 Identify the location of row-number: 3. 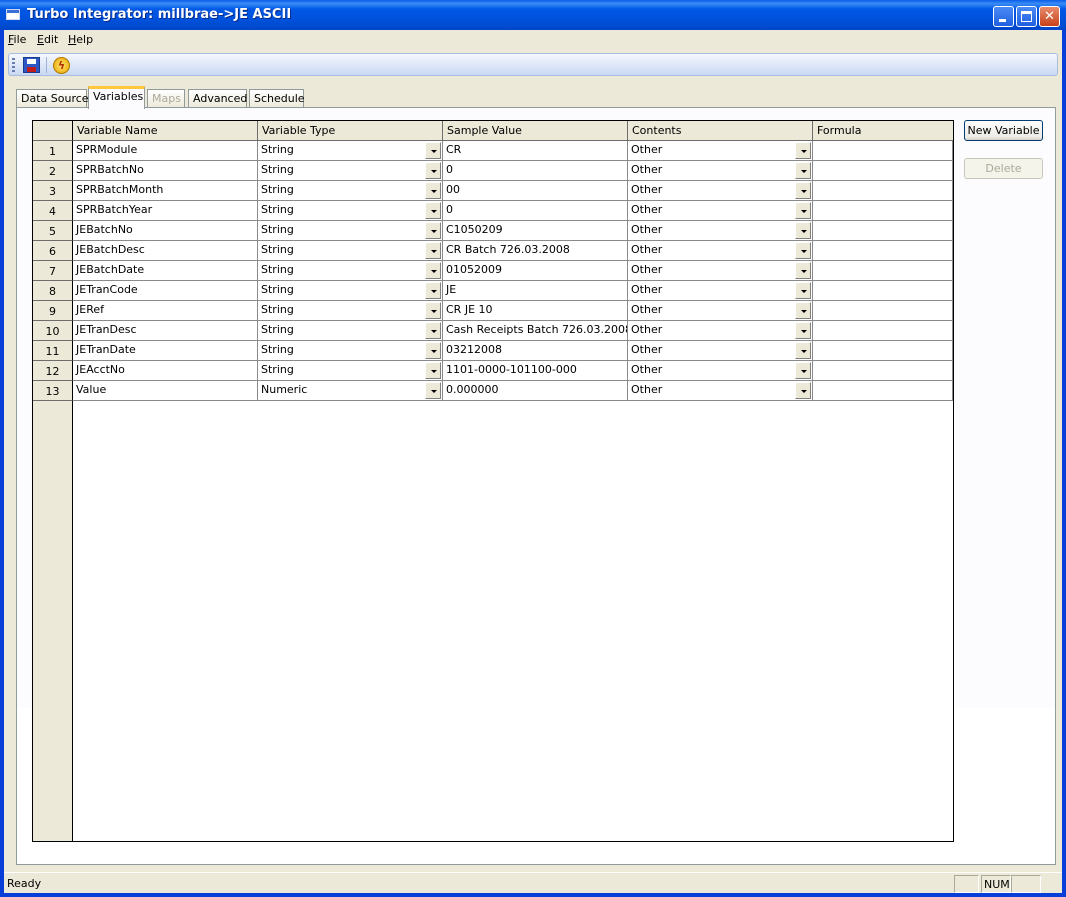
(53, 191).